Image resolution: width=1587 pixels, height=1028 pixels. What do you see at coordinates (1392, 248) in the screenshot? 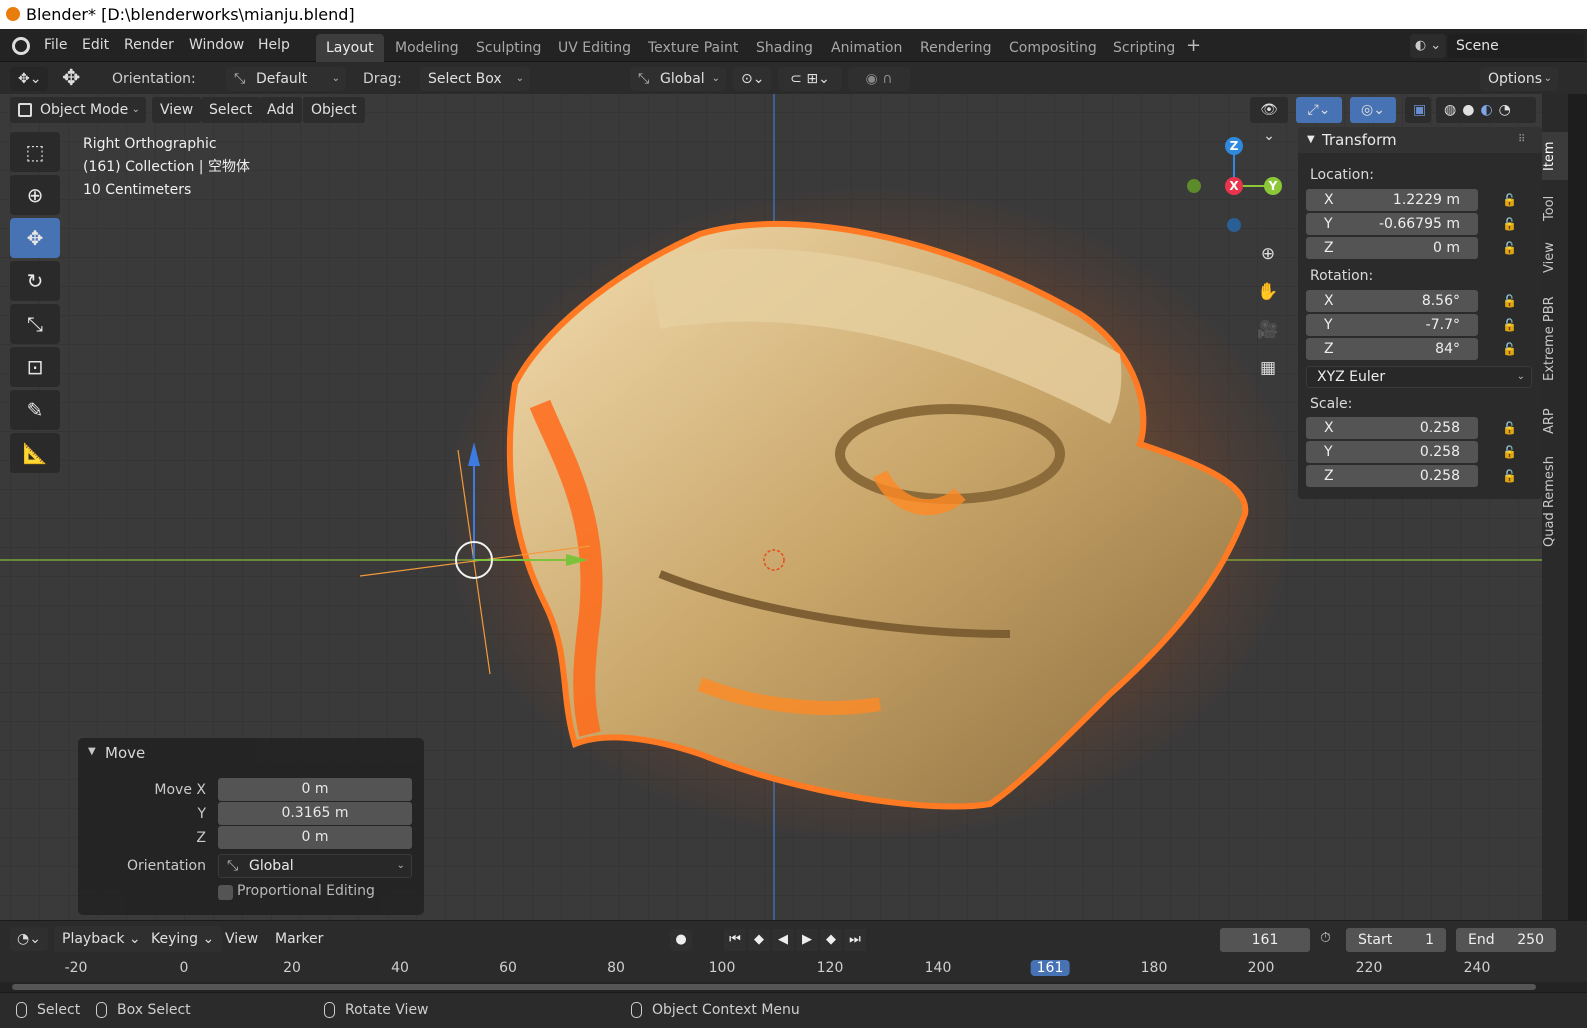
I see `location-z-field: Z 0 m` at bounding box center [1392, 248].